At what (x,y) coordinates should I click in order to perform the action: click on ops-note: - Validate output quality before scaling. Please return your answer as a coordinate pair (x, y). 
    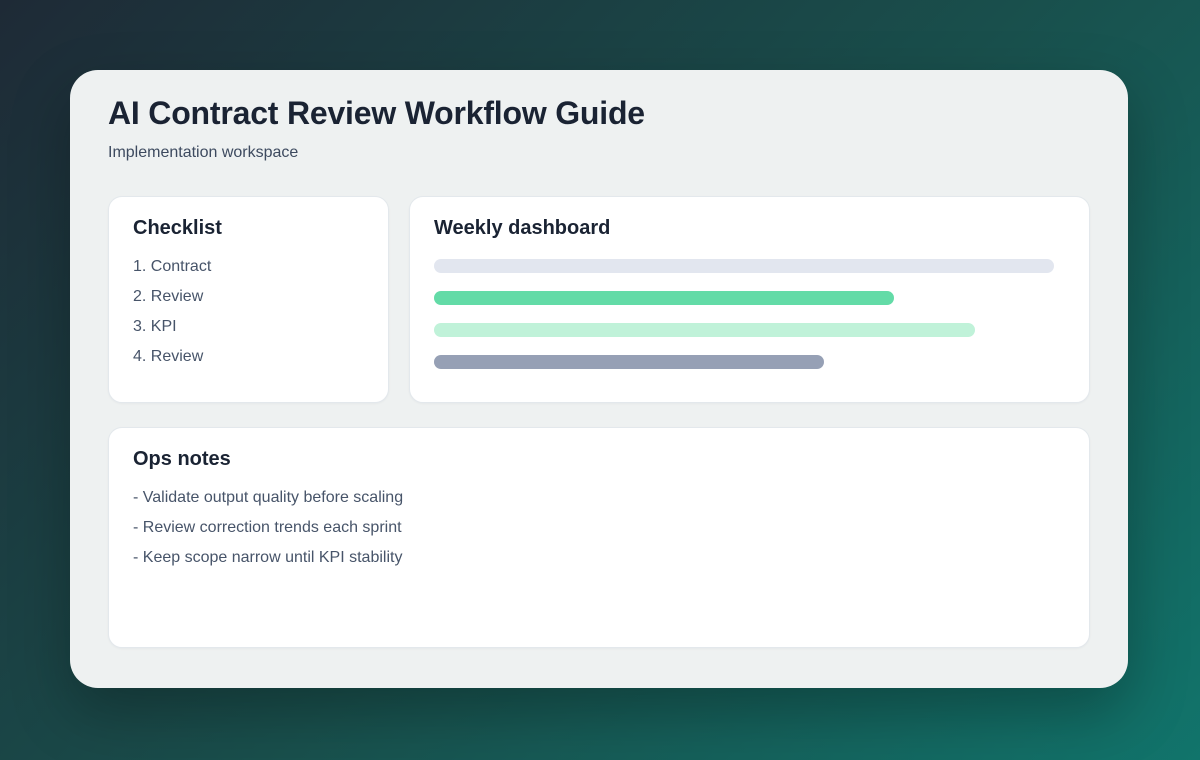
    Looking at the image, I should click on (268, 498).